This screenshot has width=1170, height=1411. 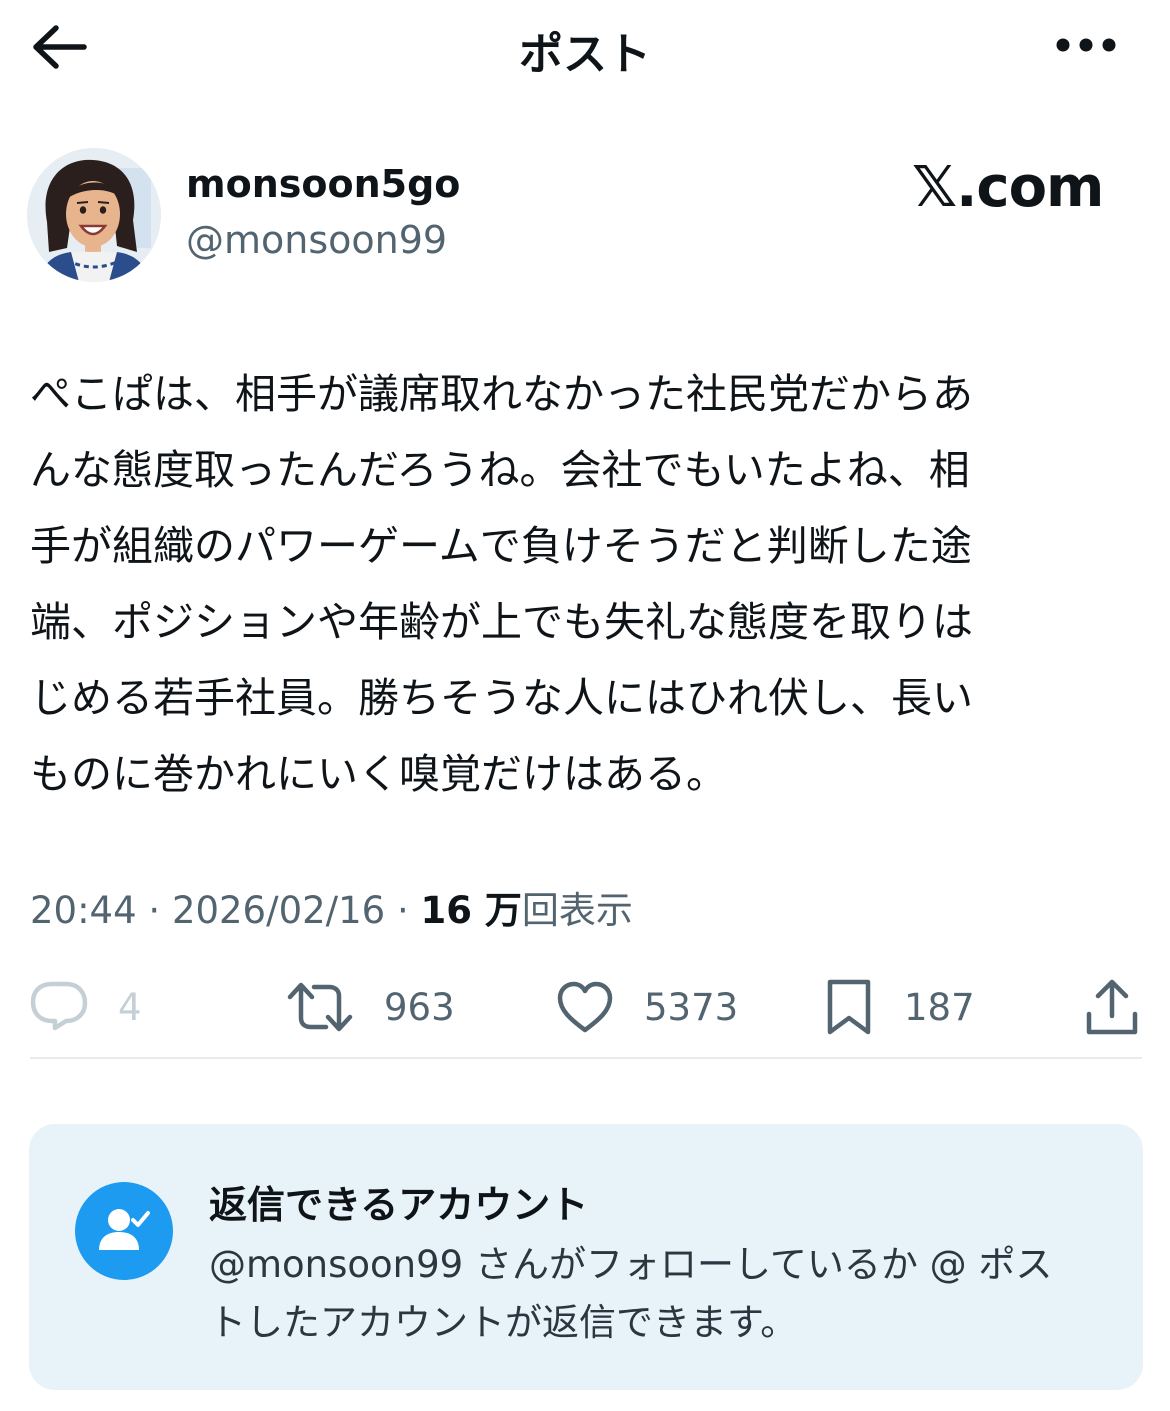 I want to click on divider, so click(x=586, y=1058).